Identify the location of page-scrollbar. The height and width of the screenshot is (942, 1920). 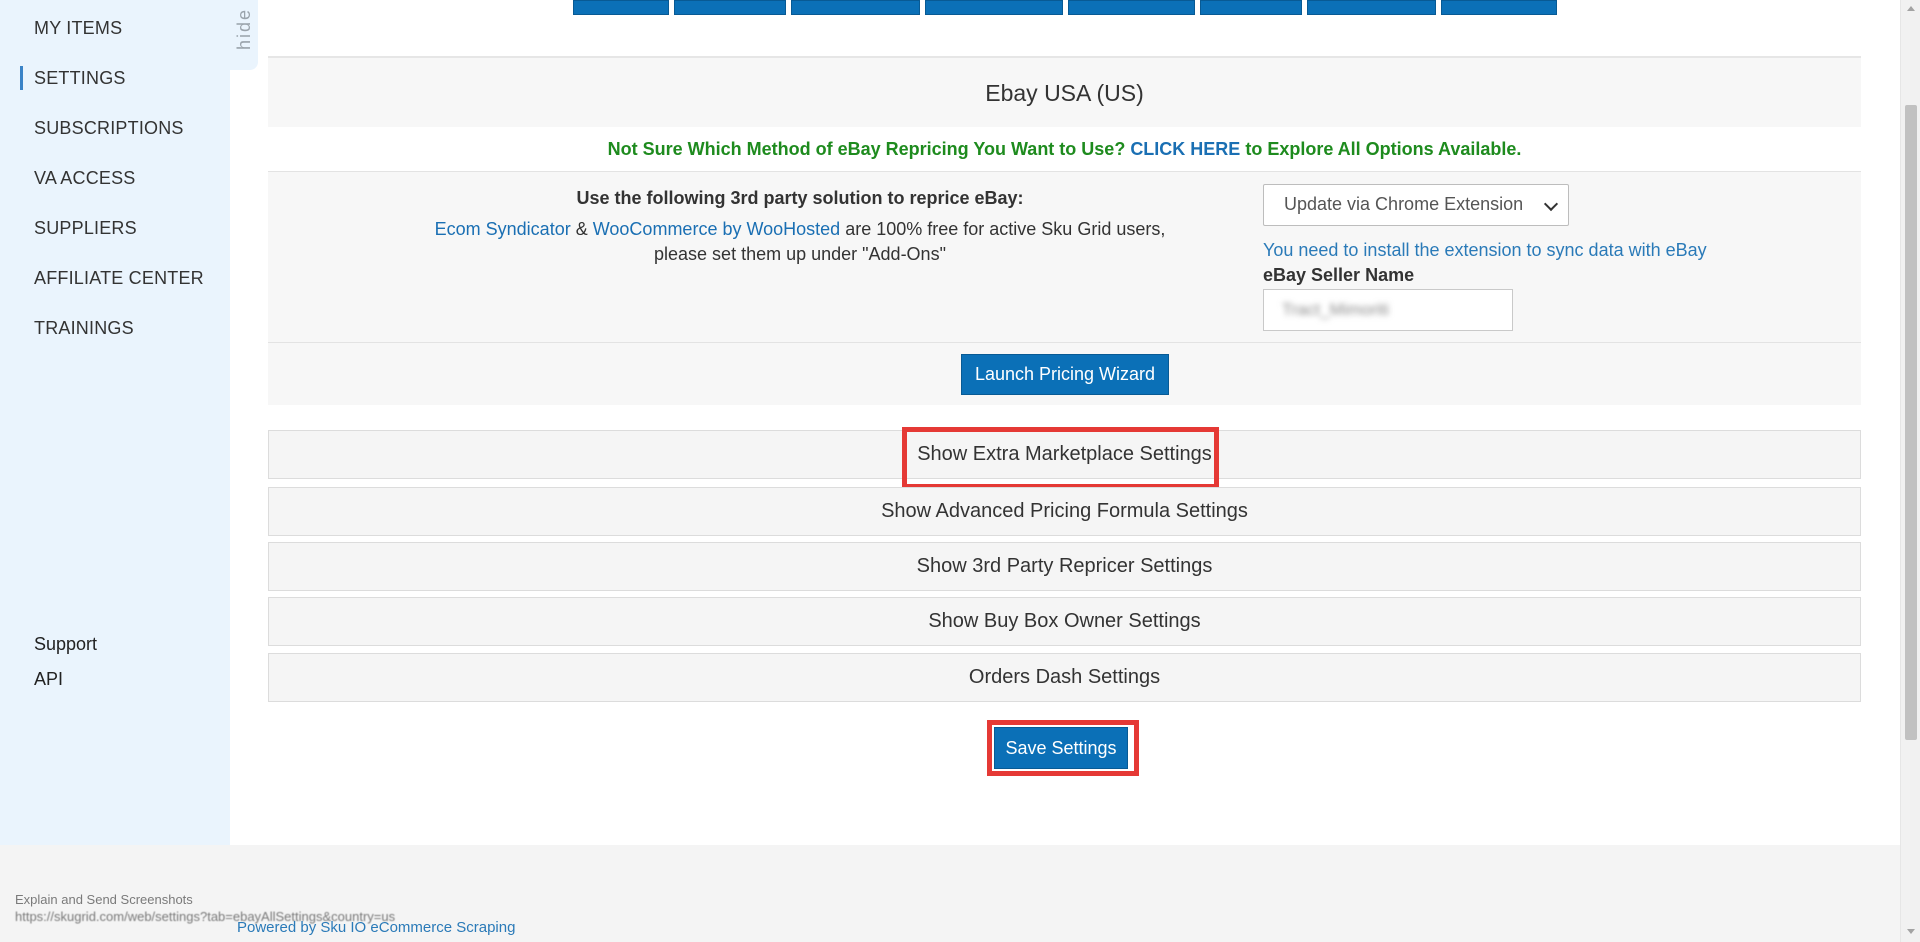
(1910, 471).